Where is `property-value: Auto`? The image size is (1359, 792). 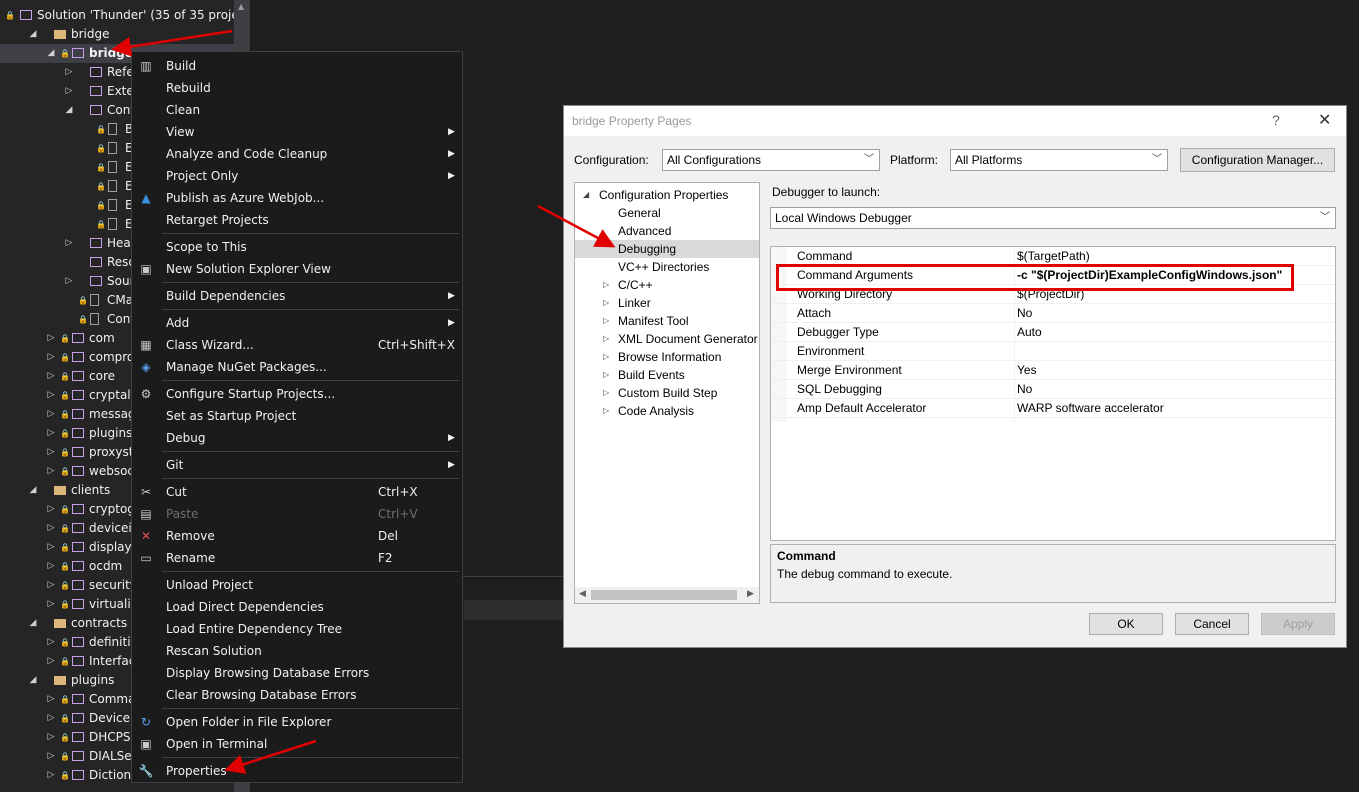 property-value: Auto is located at coordinates (1029, 332).